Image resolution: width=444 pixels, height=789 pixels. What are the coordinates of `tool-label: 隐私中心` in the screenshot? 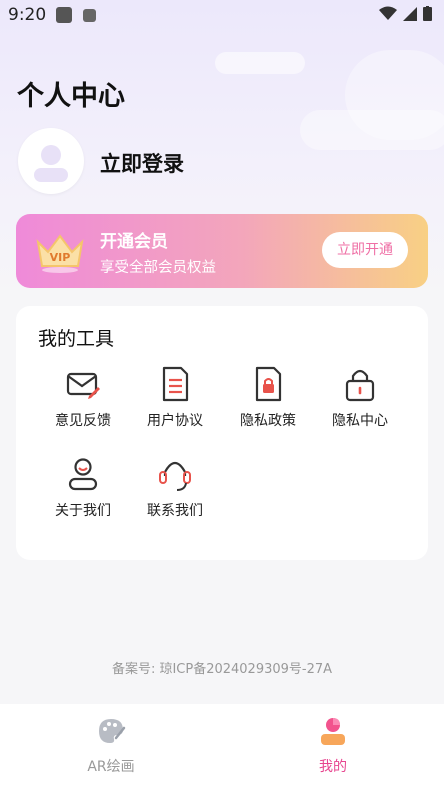 It's located at (360, 421).